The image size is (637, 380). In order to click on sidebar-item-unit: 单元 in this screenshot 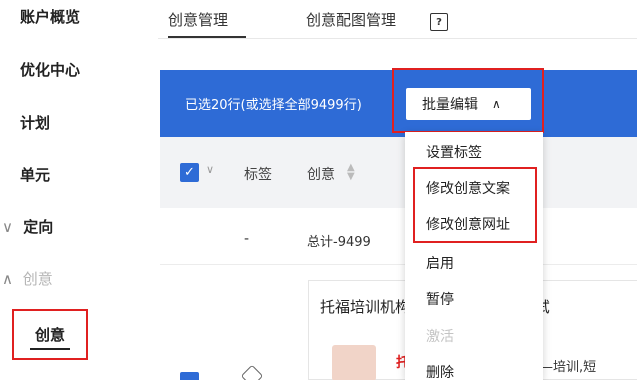, I will do `click(35, 174)`.